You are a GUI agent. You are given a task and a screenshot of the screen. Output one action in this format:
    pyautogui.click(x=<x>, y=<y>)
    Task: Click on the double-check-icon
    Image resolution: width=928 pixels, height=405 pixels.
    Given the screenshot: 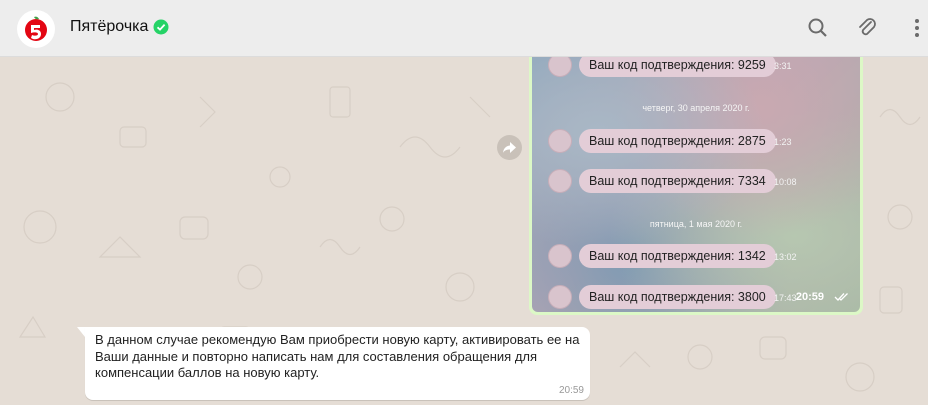 What is the action you would take?
    pyautogui.click(x=841, y=297)
    